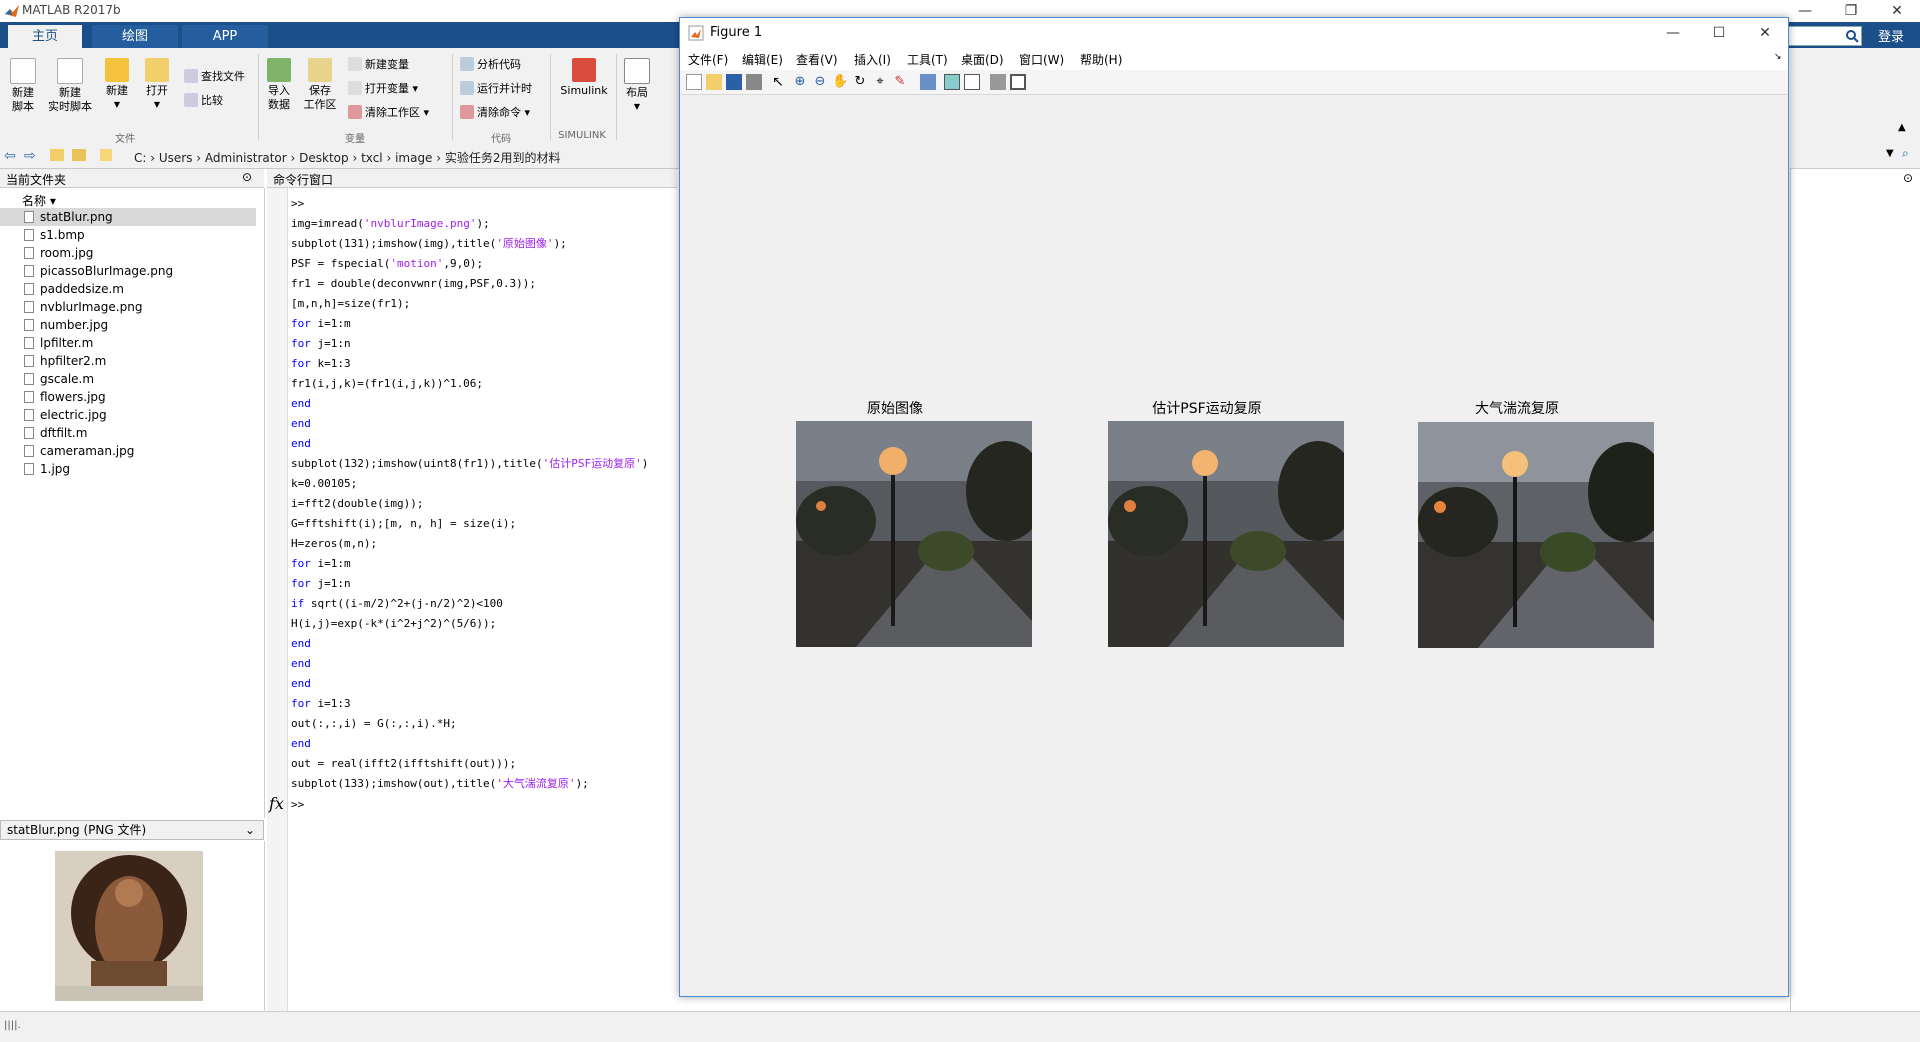  Describe the element at coordinates (982, 59) in the screenshot. I see `menu-desktop: 桌面(D)` at that location.